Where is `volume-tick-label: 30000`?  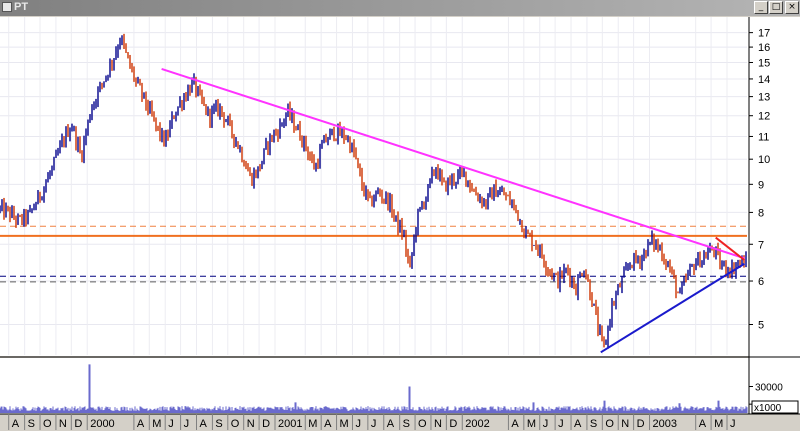 volume-tick-label: 30000 is located at coordinates (769, 388).